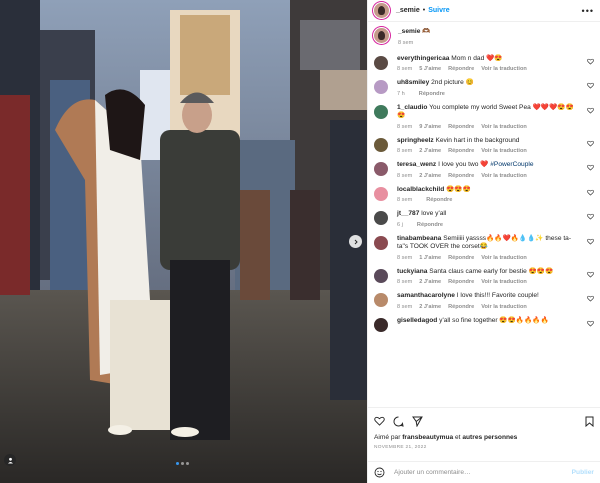 This screenshot has height=483, width=600. I want to click on commenter-username: uh8smiley, so click(413, 82).